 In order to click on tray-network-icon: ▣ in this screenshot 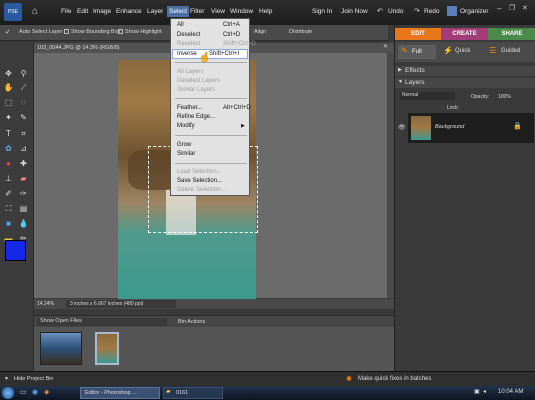, I will do `click(477, 392)`.